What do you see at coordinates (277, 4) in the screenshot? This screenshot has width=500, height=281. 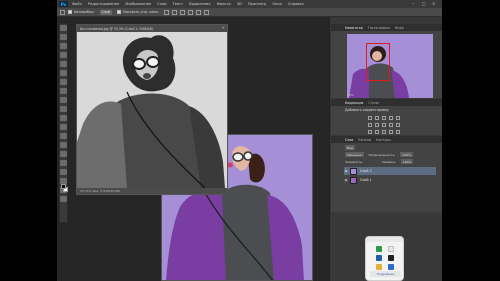 I see `menu-window: Окно` at bounding box center [277, 4].